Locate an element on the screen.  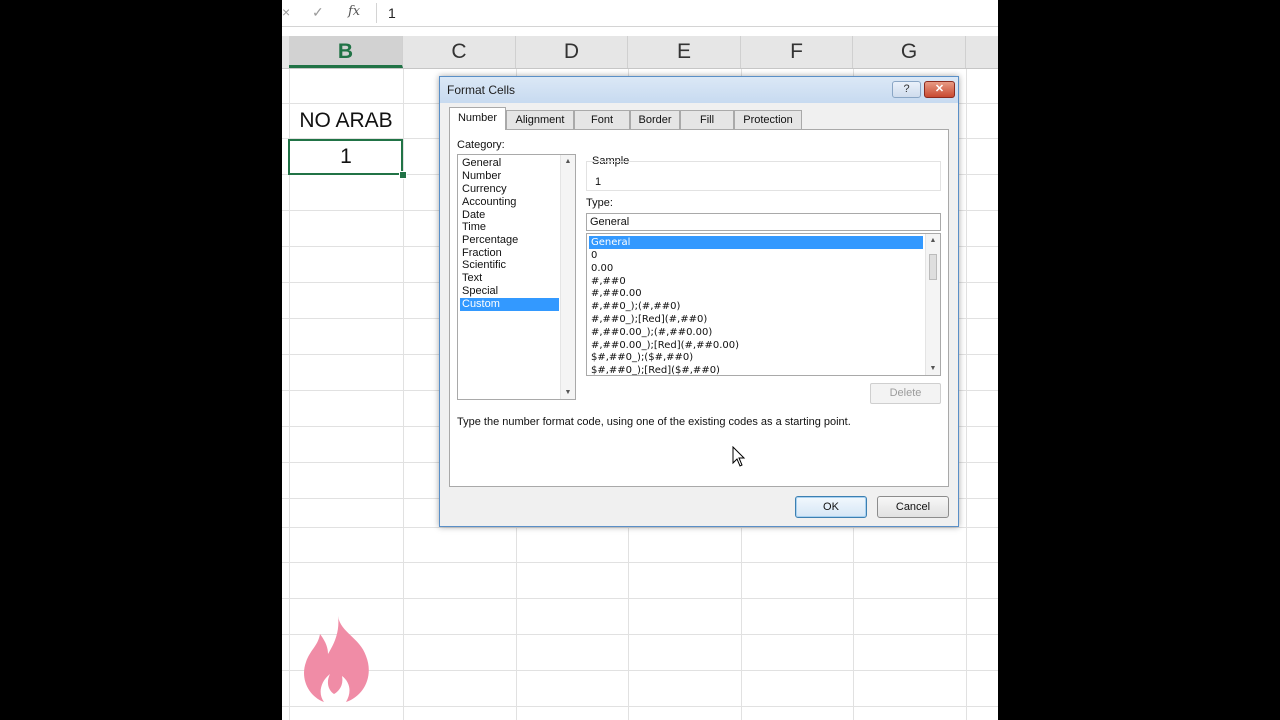
cancel-button: Cancel is located at coordinates (913, 507).